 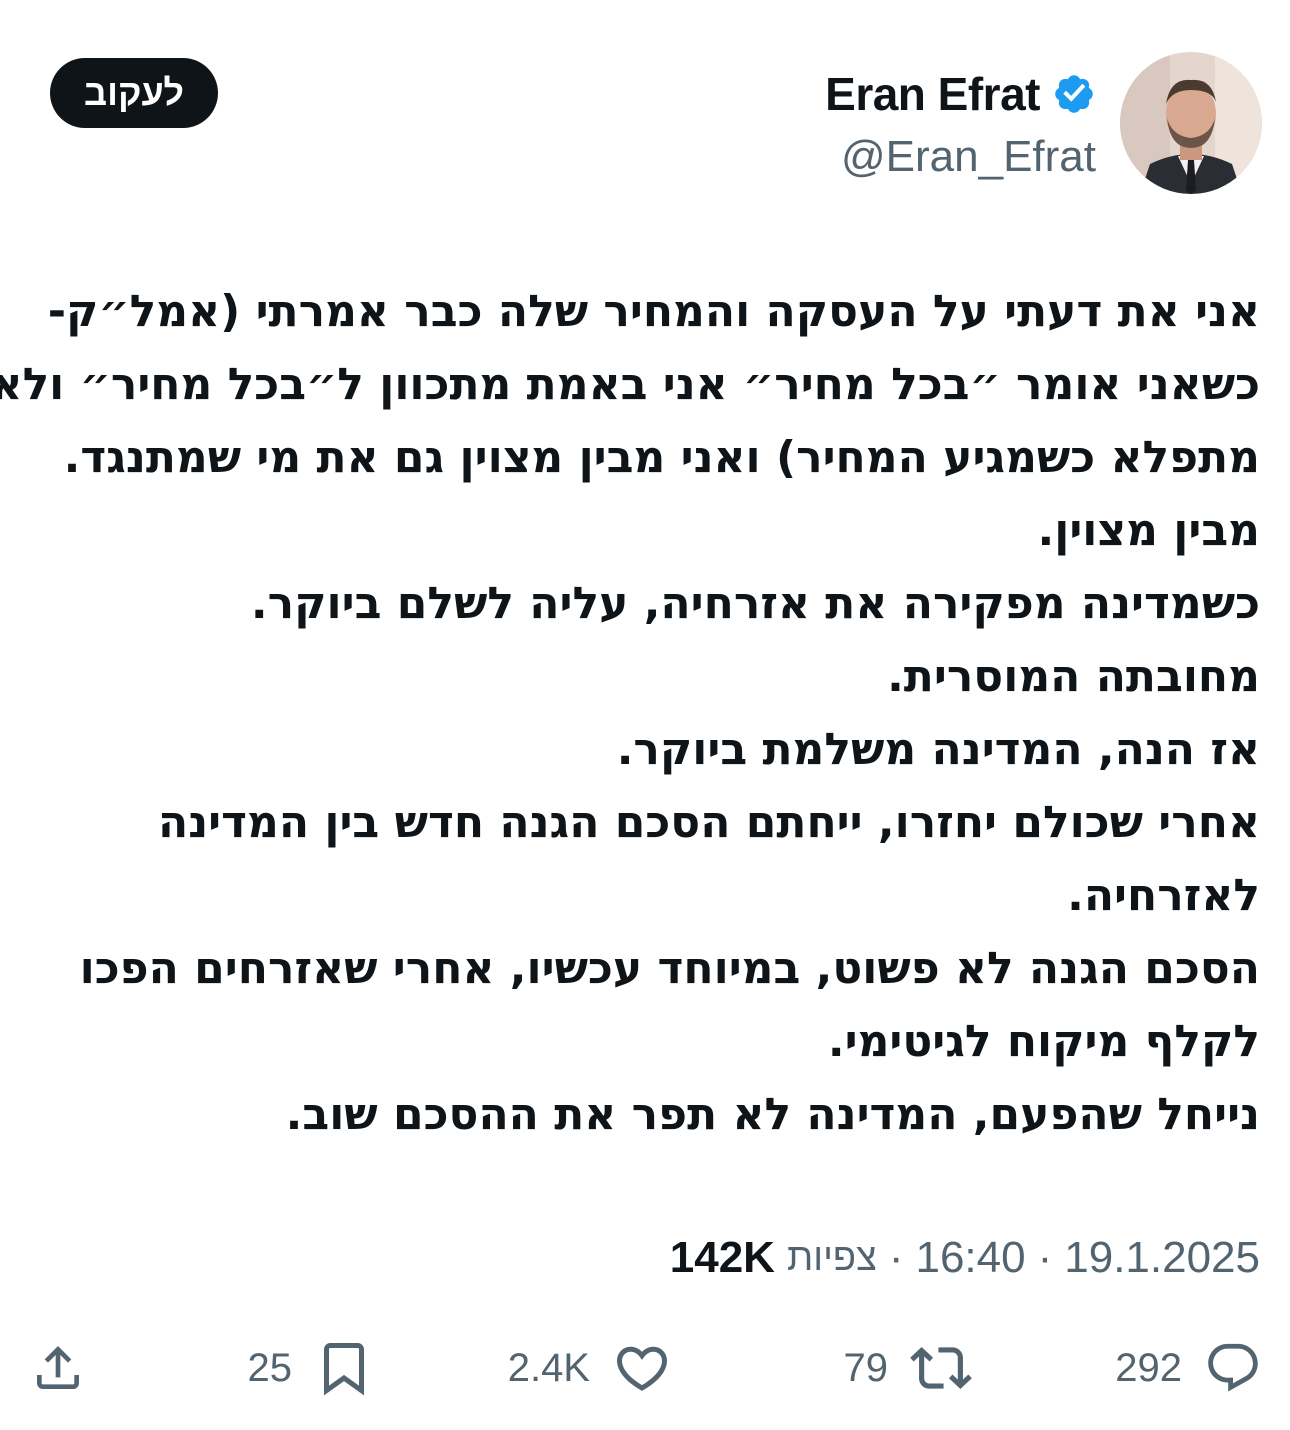 I want to click on share-button, so click(x=58, y=1368).